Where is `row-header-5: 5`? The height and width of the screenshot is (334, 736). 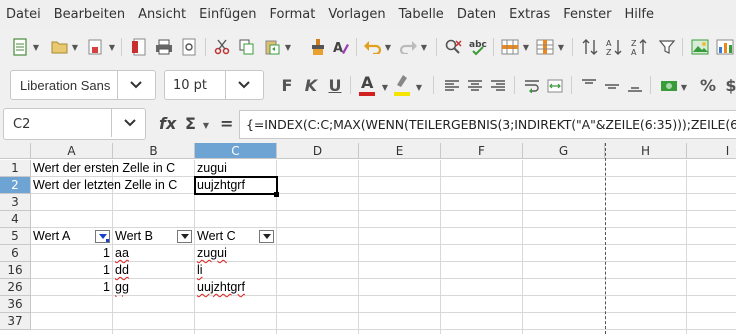
row-header-5: 5 is located at coordinates (15, 236).